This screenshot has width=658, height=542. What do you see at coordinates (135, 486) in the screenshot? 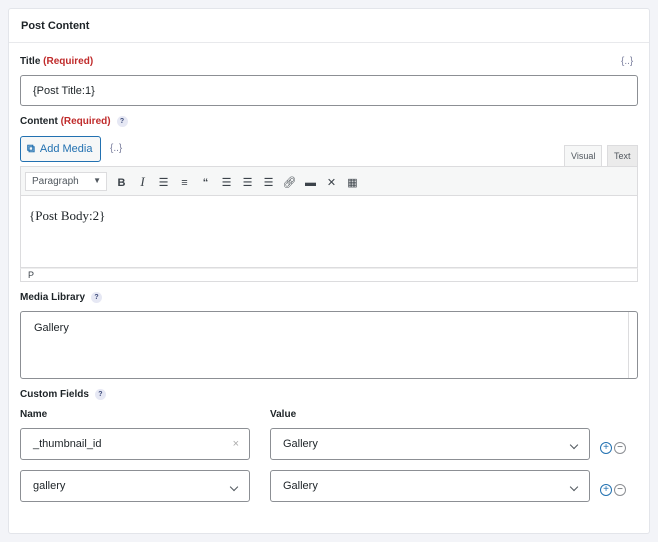
I see `custom-field-name-select: gallery` at bounding box center [135, 486].